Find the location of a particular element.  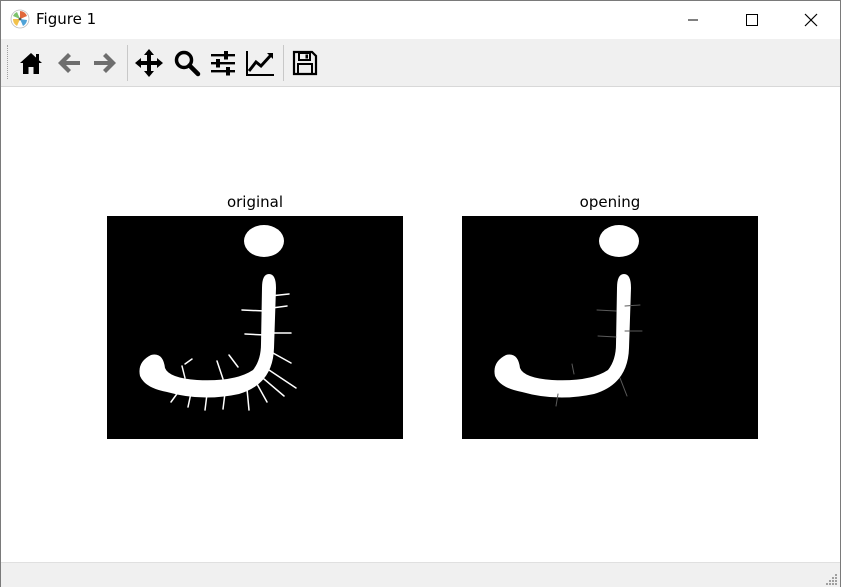

sliders-icon is located at coordinates (223, 63).